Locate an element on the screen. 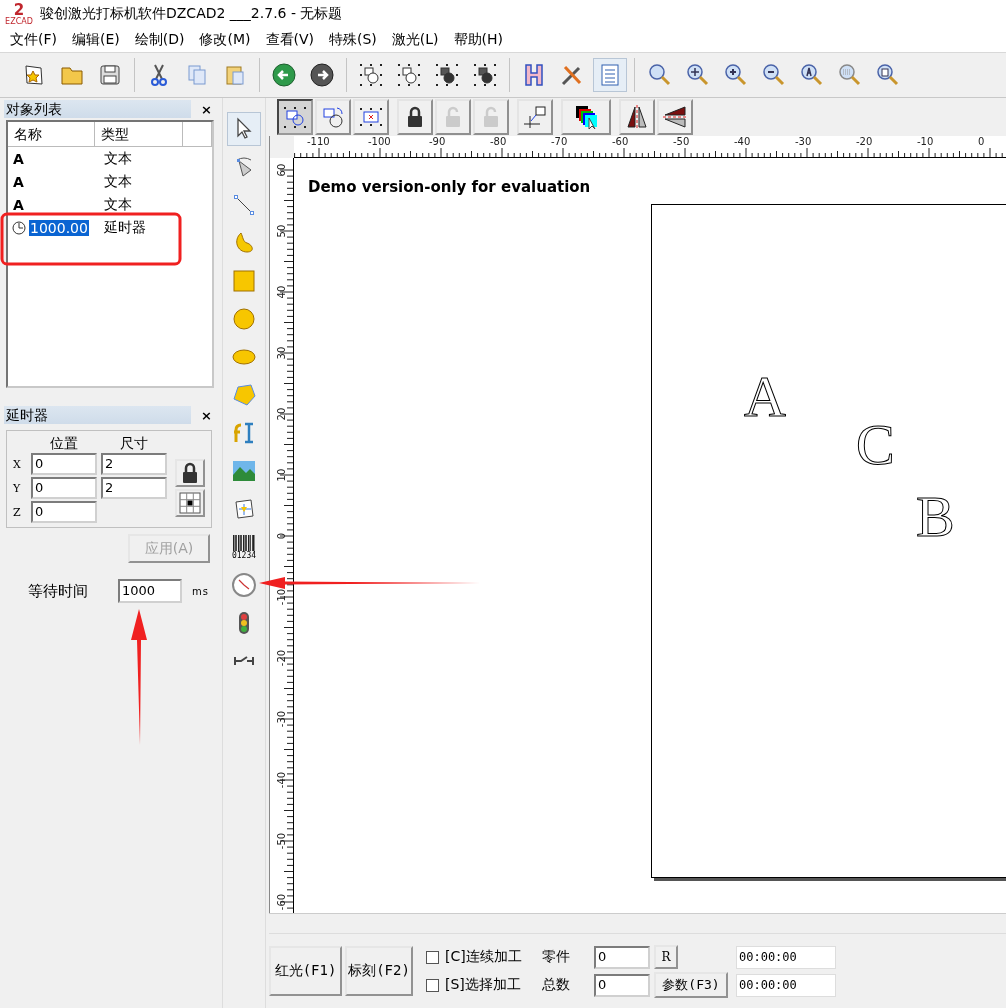 The image size is (1006, 1008). menu-item: 文件(F) is located at coordinates (35, 40).